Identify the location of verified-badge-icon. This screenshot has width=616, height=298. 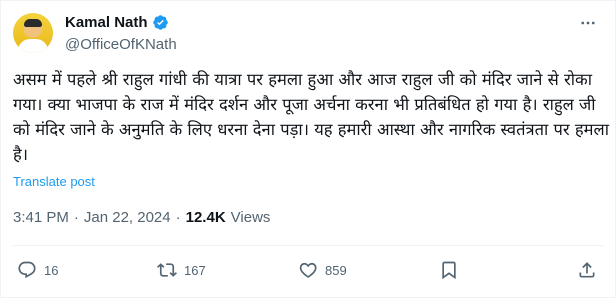
(160, 22).